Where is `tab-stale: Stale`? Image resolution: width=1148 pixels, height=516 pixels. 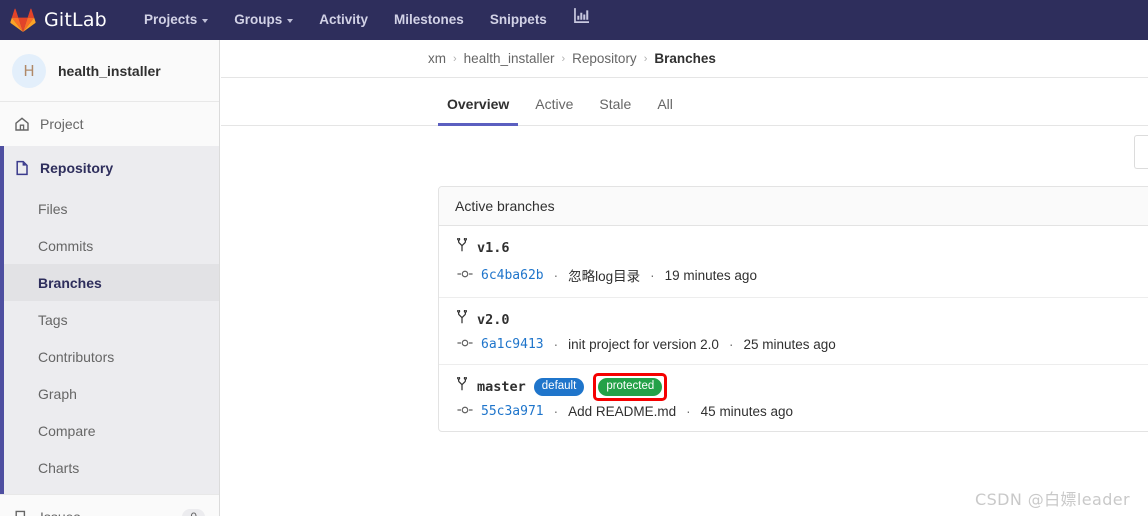
tab-stale: Stale is located at coordinates (615, 111).